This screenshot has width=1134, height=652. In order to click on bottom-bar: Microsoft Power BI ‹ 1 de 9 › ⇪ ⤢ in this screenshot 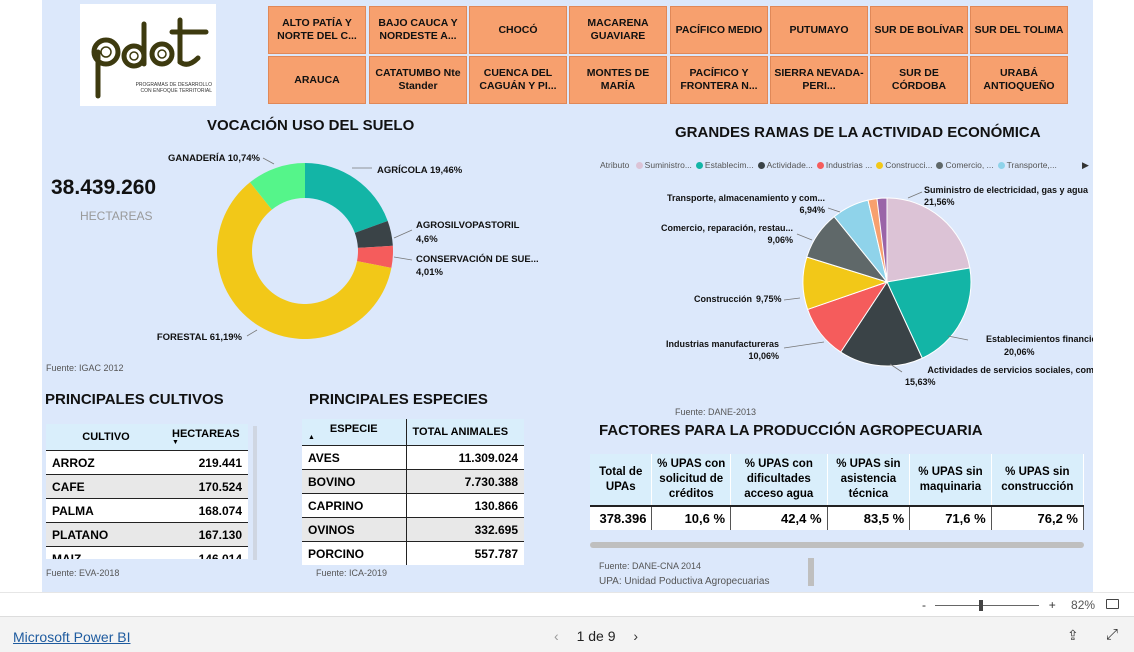, I will do `click(567, 634)`.